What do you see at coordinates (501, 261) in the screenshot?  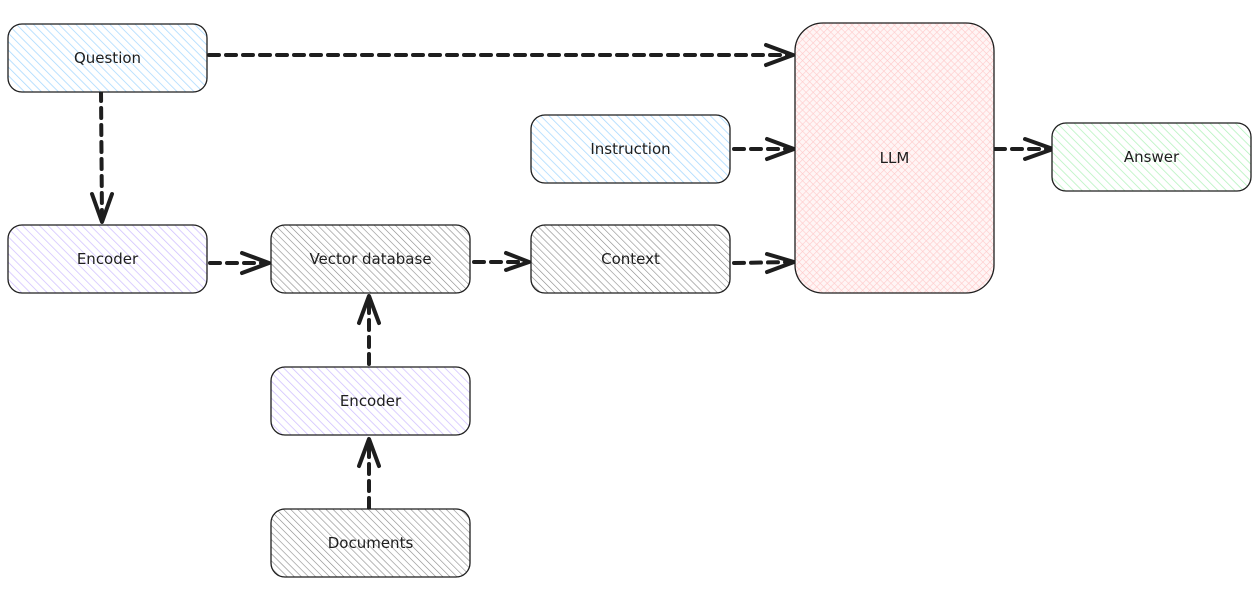 I see `arrow-vector-database-to-context` at bounding box center [501, 261].